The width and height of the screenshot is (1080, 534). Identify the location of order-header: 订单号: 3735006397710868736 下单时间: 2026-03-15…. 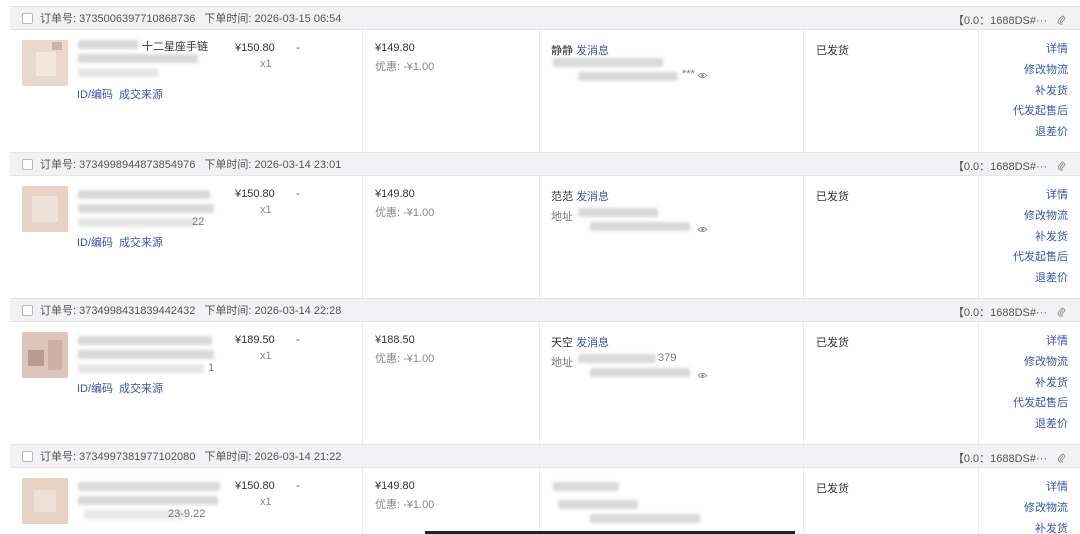
(545, 18).